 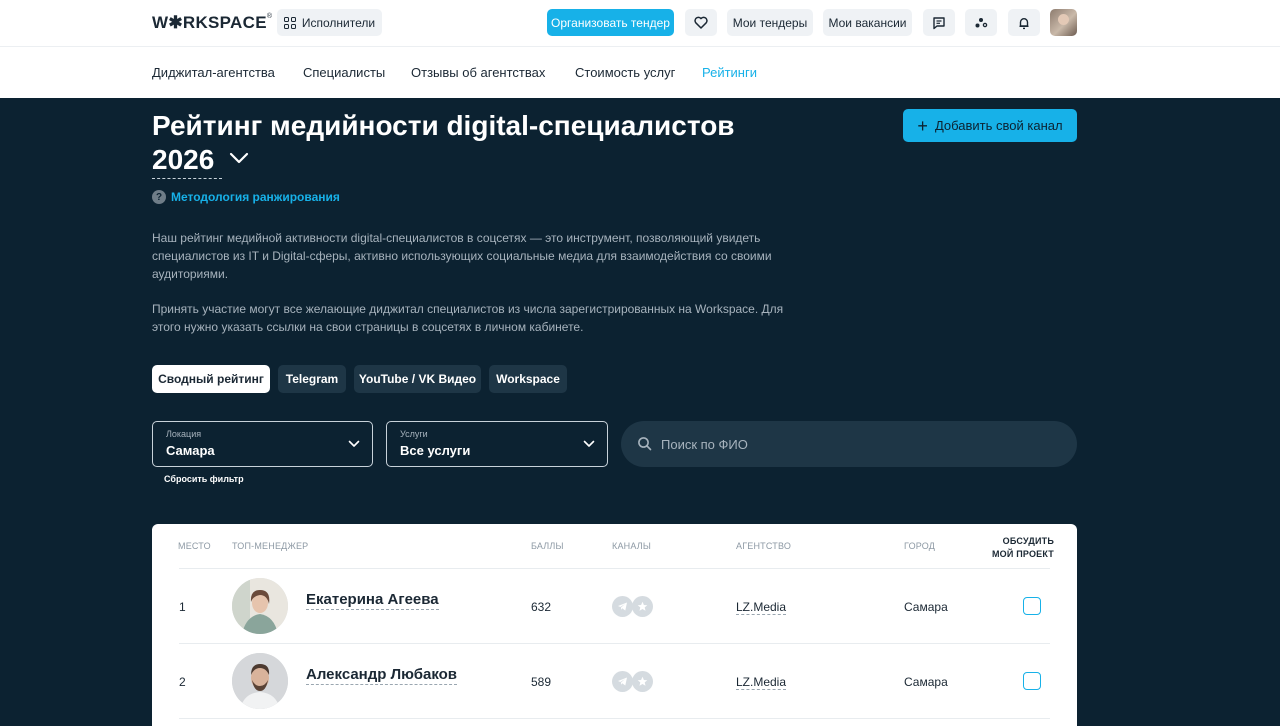 I want to click on add-channel-button: + Добавить свой канал, so click(x=990, y=125).